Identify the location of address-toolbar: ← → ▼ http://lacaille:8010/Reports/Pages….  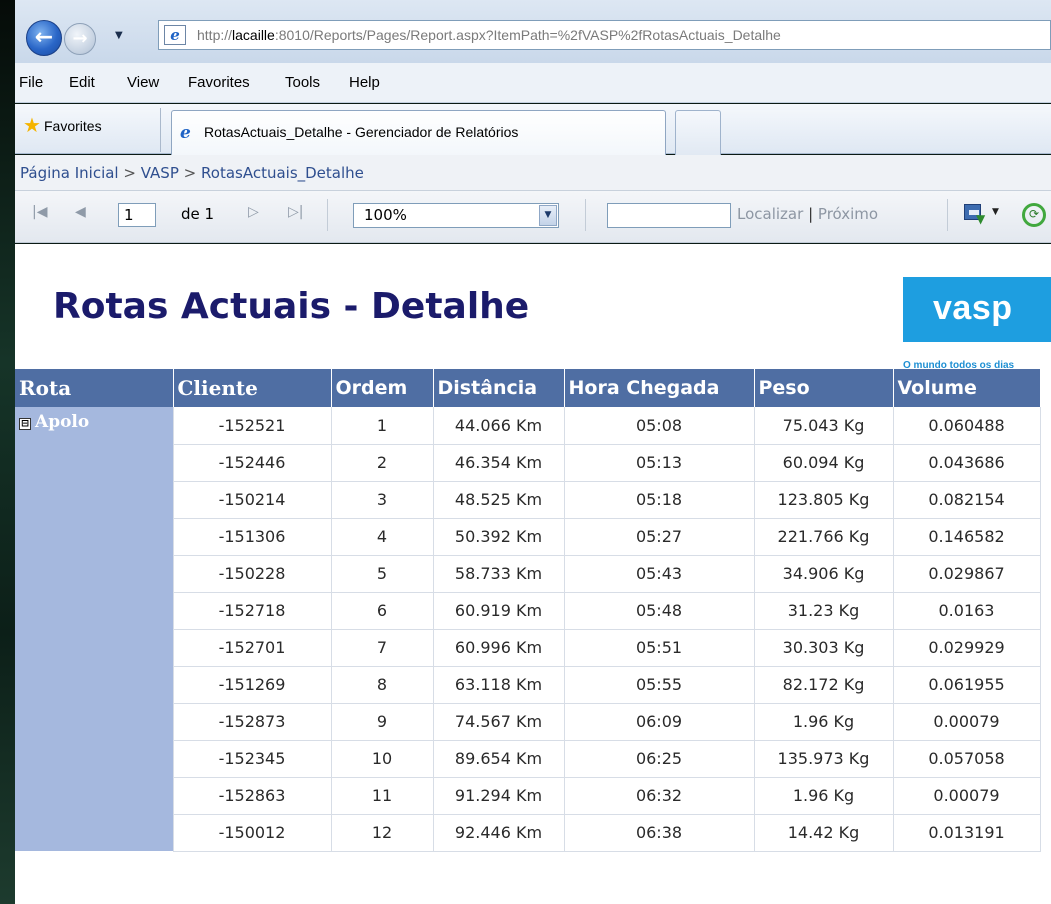
(525, 31).